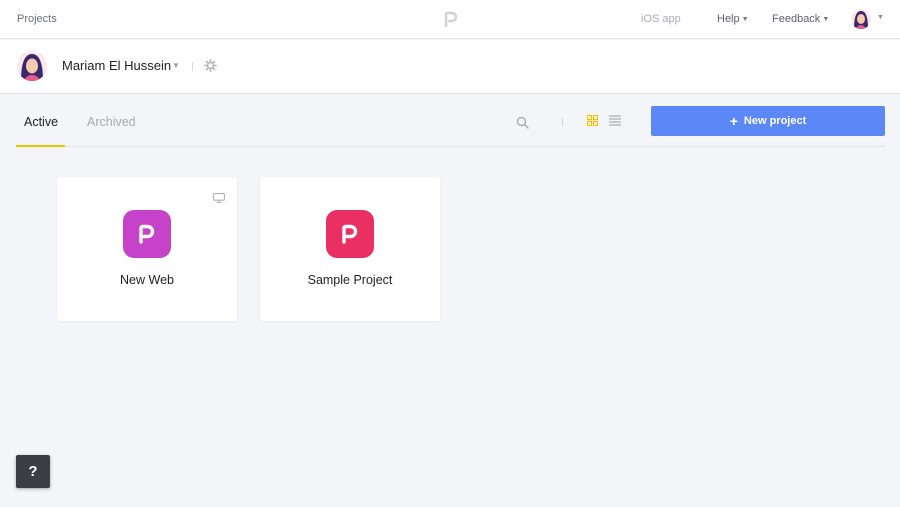 This screenshot has width=900, height=507. Describe the element at coordinates (450, 120) in the screenshot. I see `project-tabs-bar: Active Archived + New project` at that location.